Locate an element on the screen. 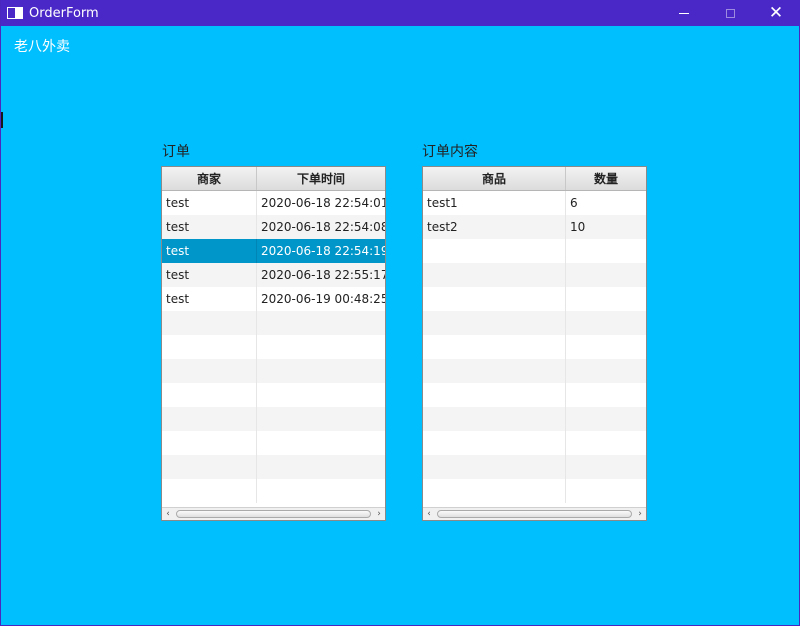 This screenshot has width=800, height=626. table-cell: 2020-06-19 00:48:25 is located at coordinates (323, 299).